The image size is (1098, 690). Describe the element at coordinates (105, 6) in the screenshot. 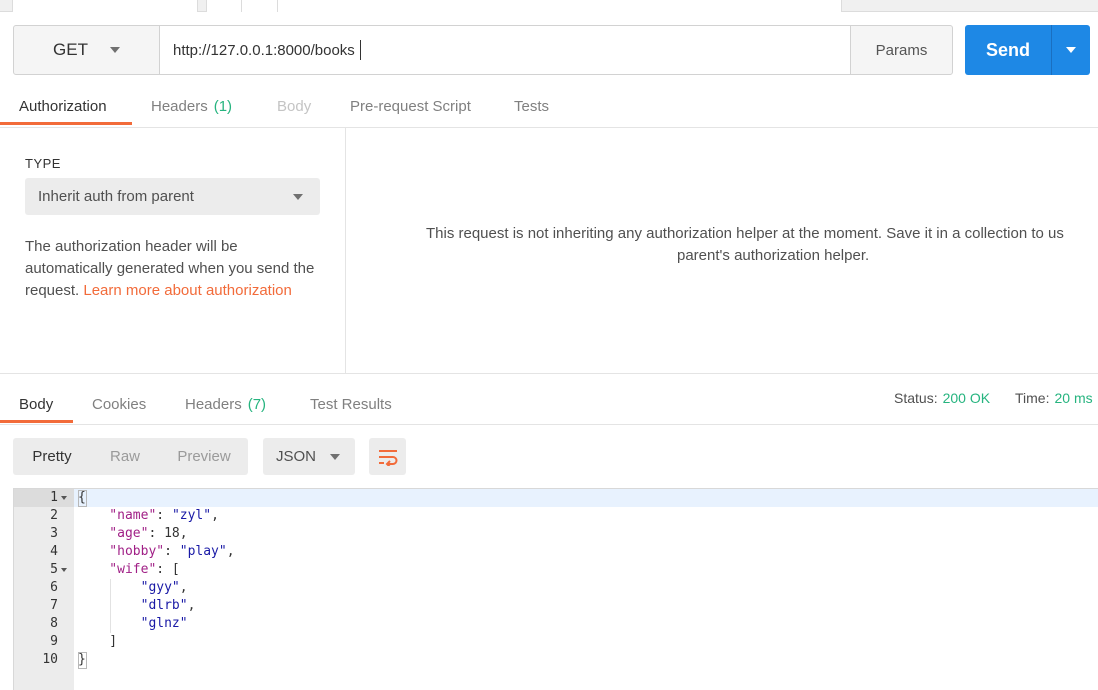

I see `request-tab-active` at that location.